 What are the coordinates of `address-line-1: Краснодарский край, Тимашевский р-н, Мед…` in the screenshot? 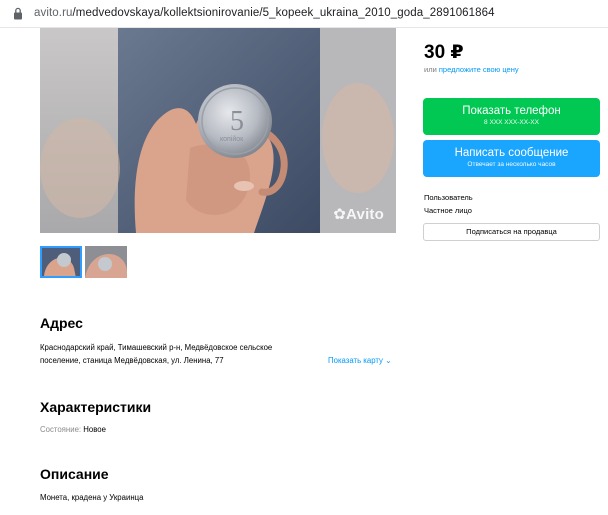 It's located at (156, 347).